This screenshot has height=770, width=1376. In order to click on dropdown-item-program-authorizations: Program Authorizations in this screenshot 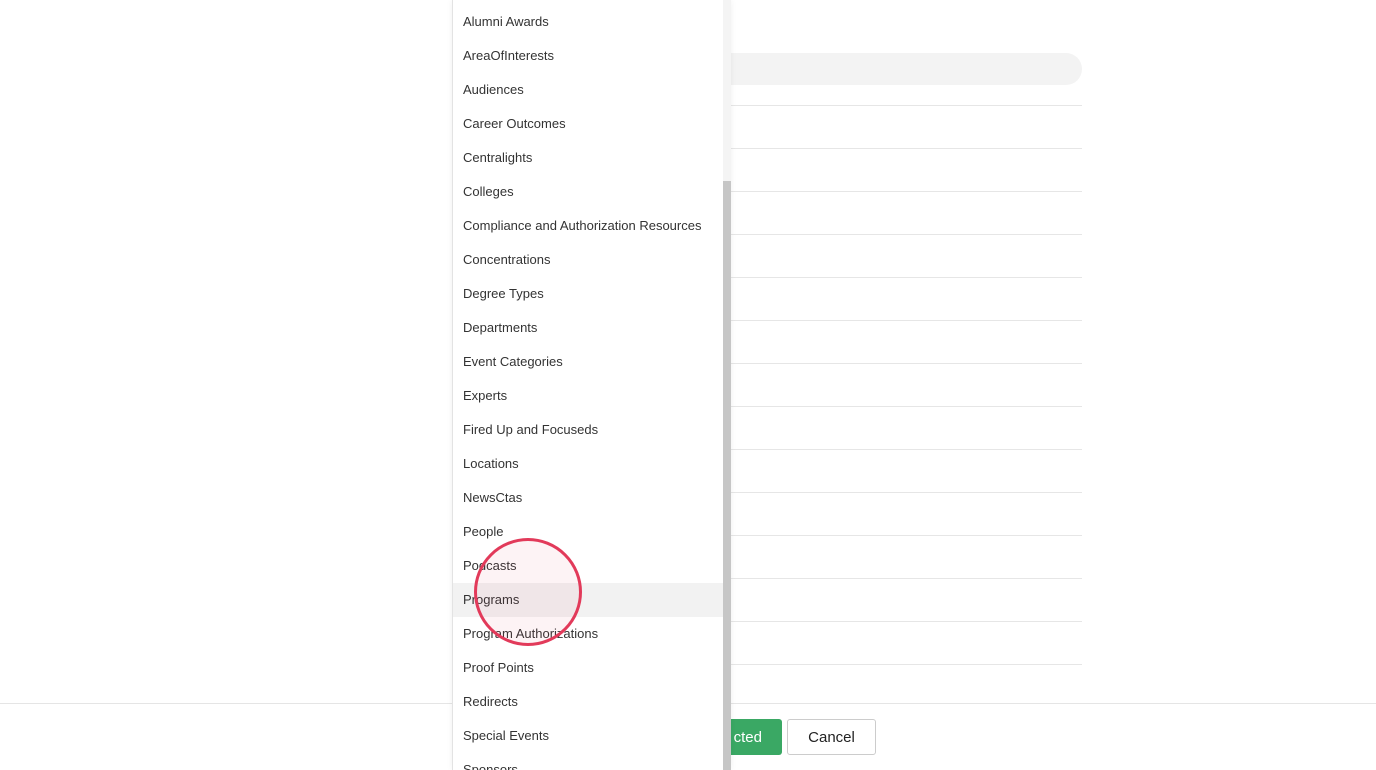, I will do `click(588, 634)`.